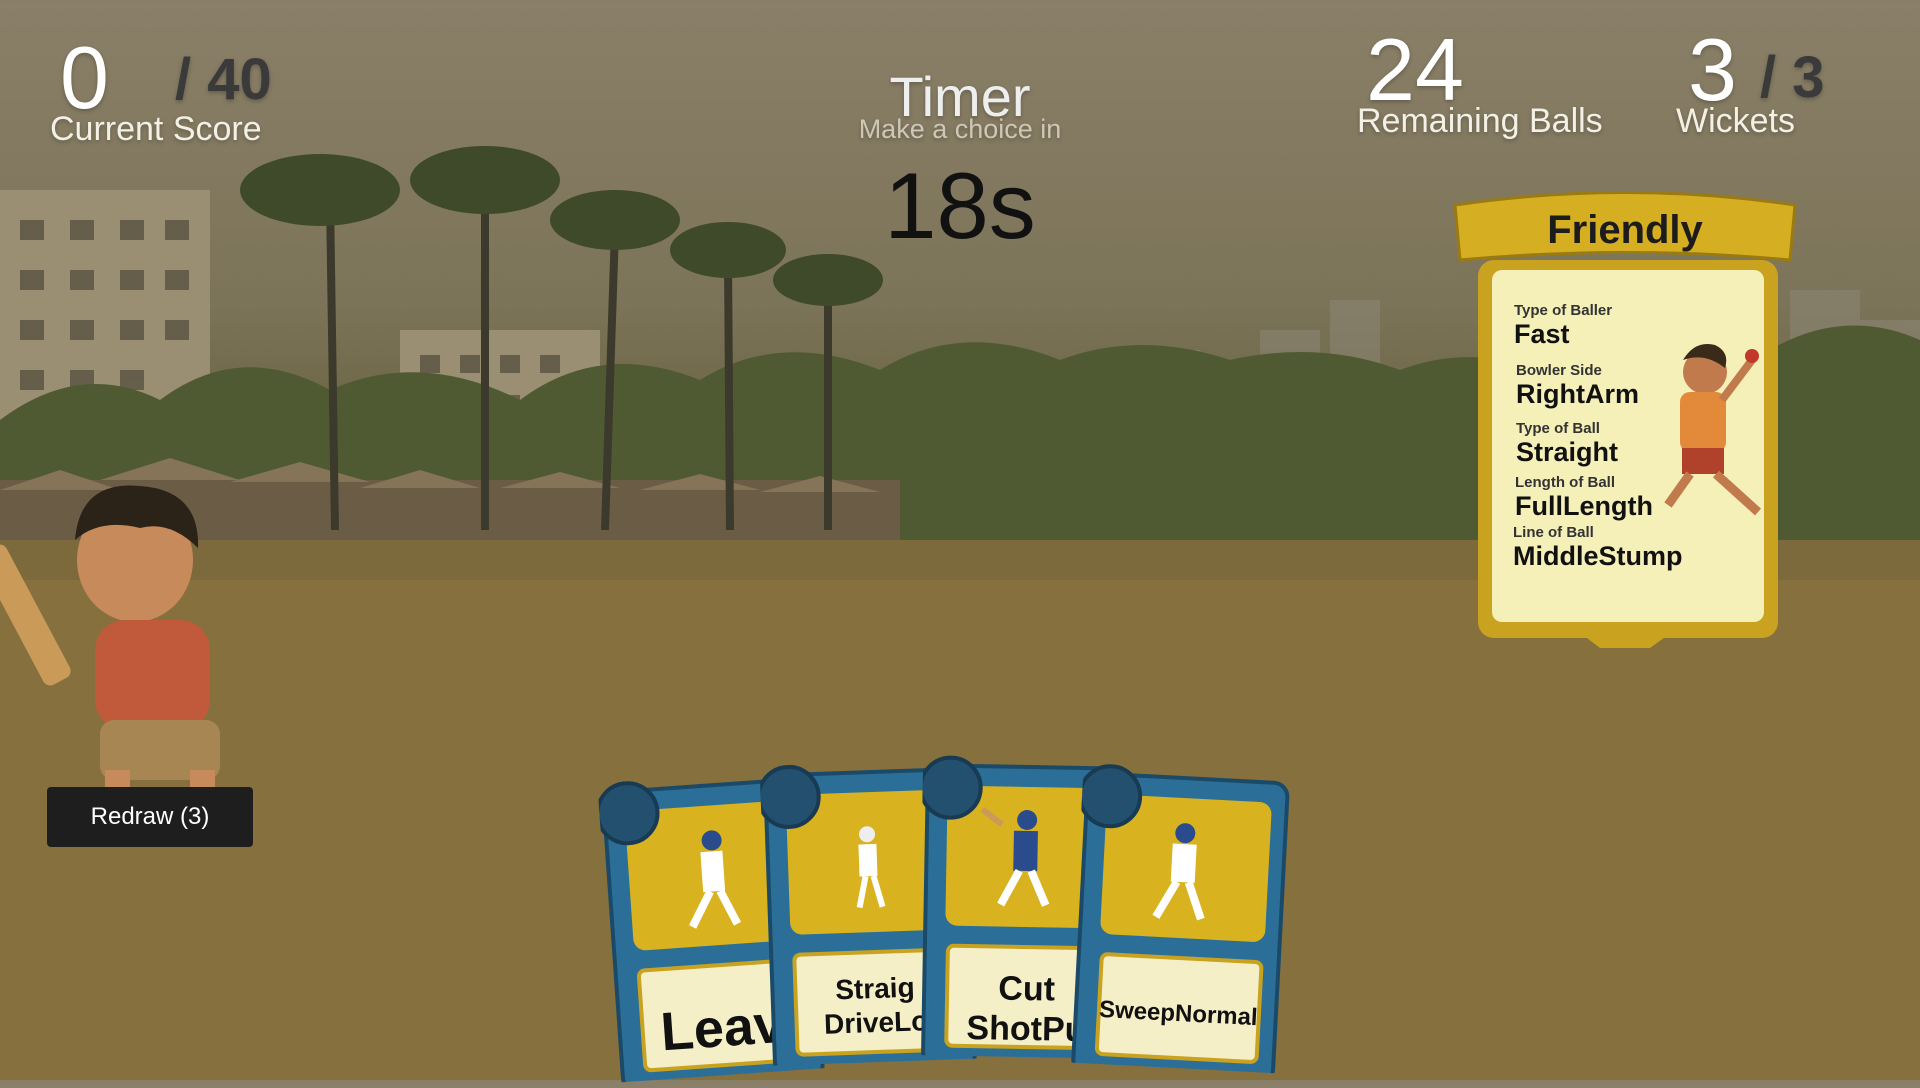 Image resolution: width=1920 pixels, height=1088 pixels. Describe the element at coordinates (1625, 230) in the screenshot. I see `bowler-card-title: Friendly` at that location.